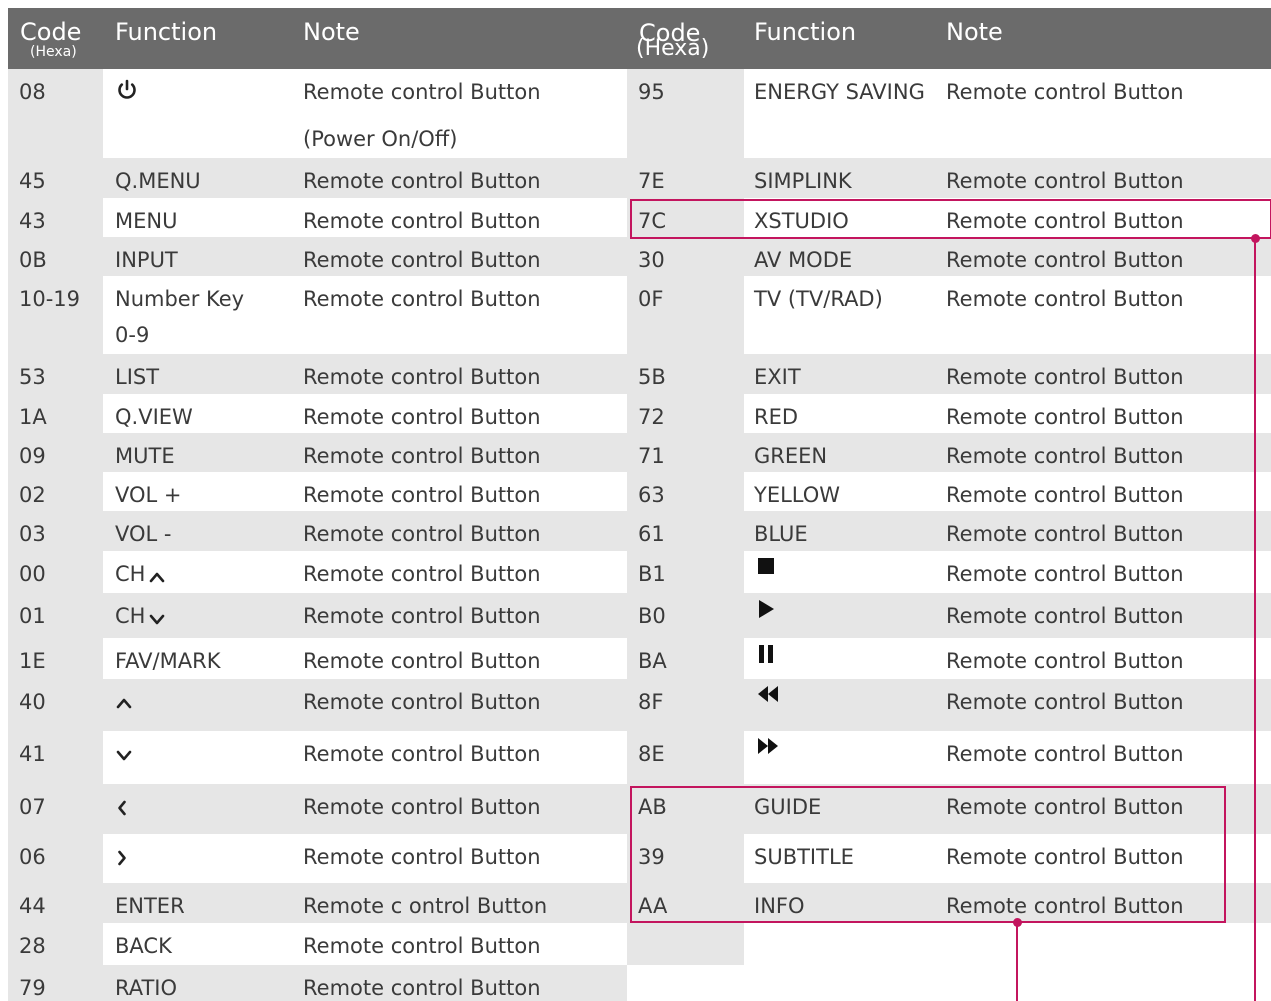  What do you see at coordinates (32, 857) in the screenshot?
I see `left-code: 06` at bounding box center [32, 857].